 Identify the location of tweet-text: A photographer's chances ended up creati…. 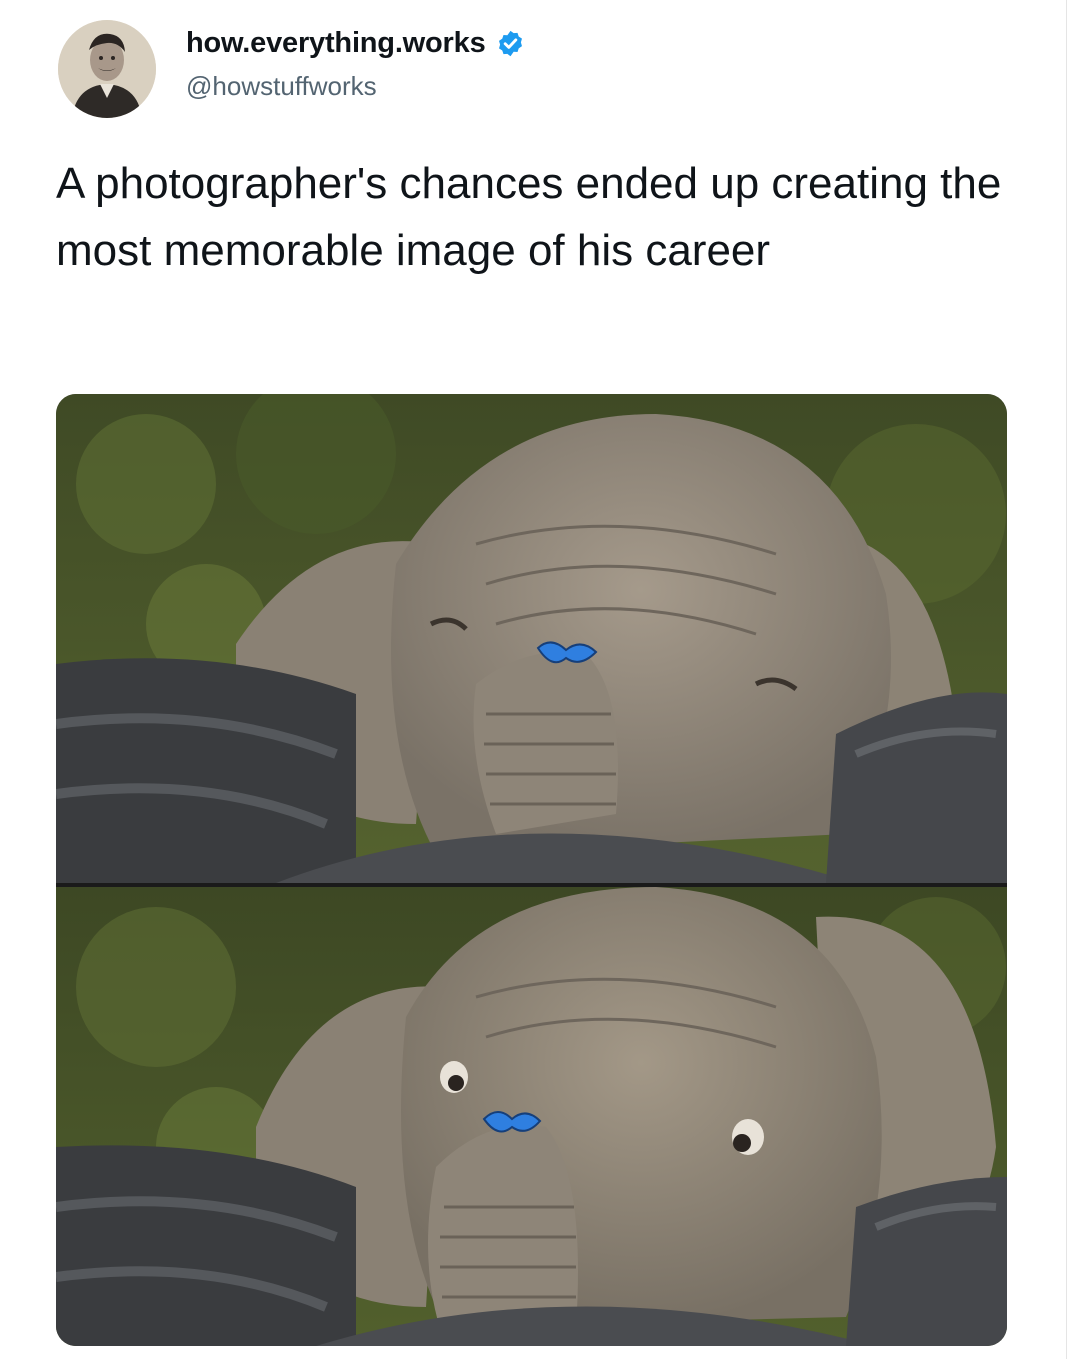
(529, 217).